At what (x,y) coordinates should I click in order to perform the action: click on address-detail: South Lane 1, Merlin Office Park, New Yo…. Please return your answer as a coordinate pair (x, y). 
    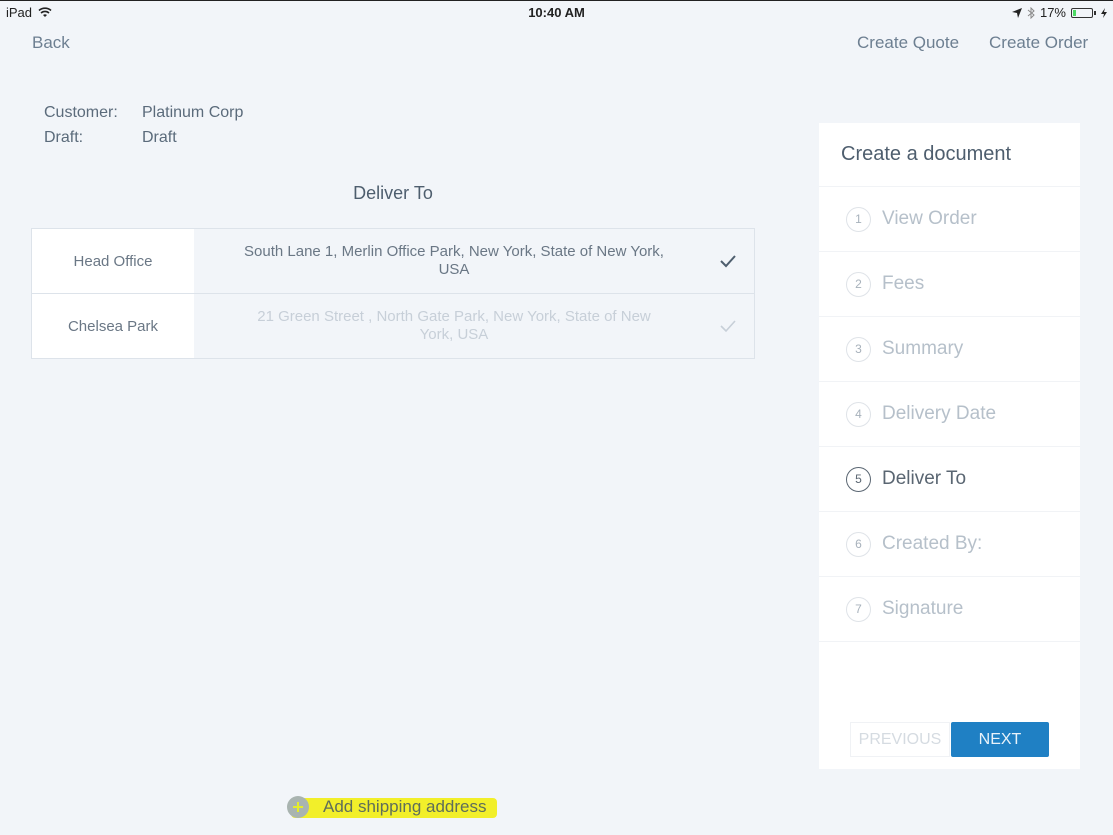
    Looking at the image, I should click on (474, 261).